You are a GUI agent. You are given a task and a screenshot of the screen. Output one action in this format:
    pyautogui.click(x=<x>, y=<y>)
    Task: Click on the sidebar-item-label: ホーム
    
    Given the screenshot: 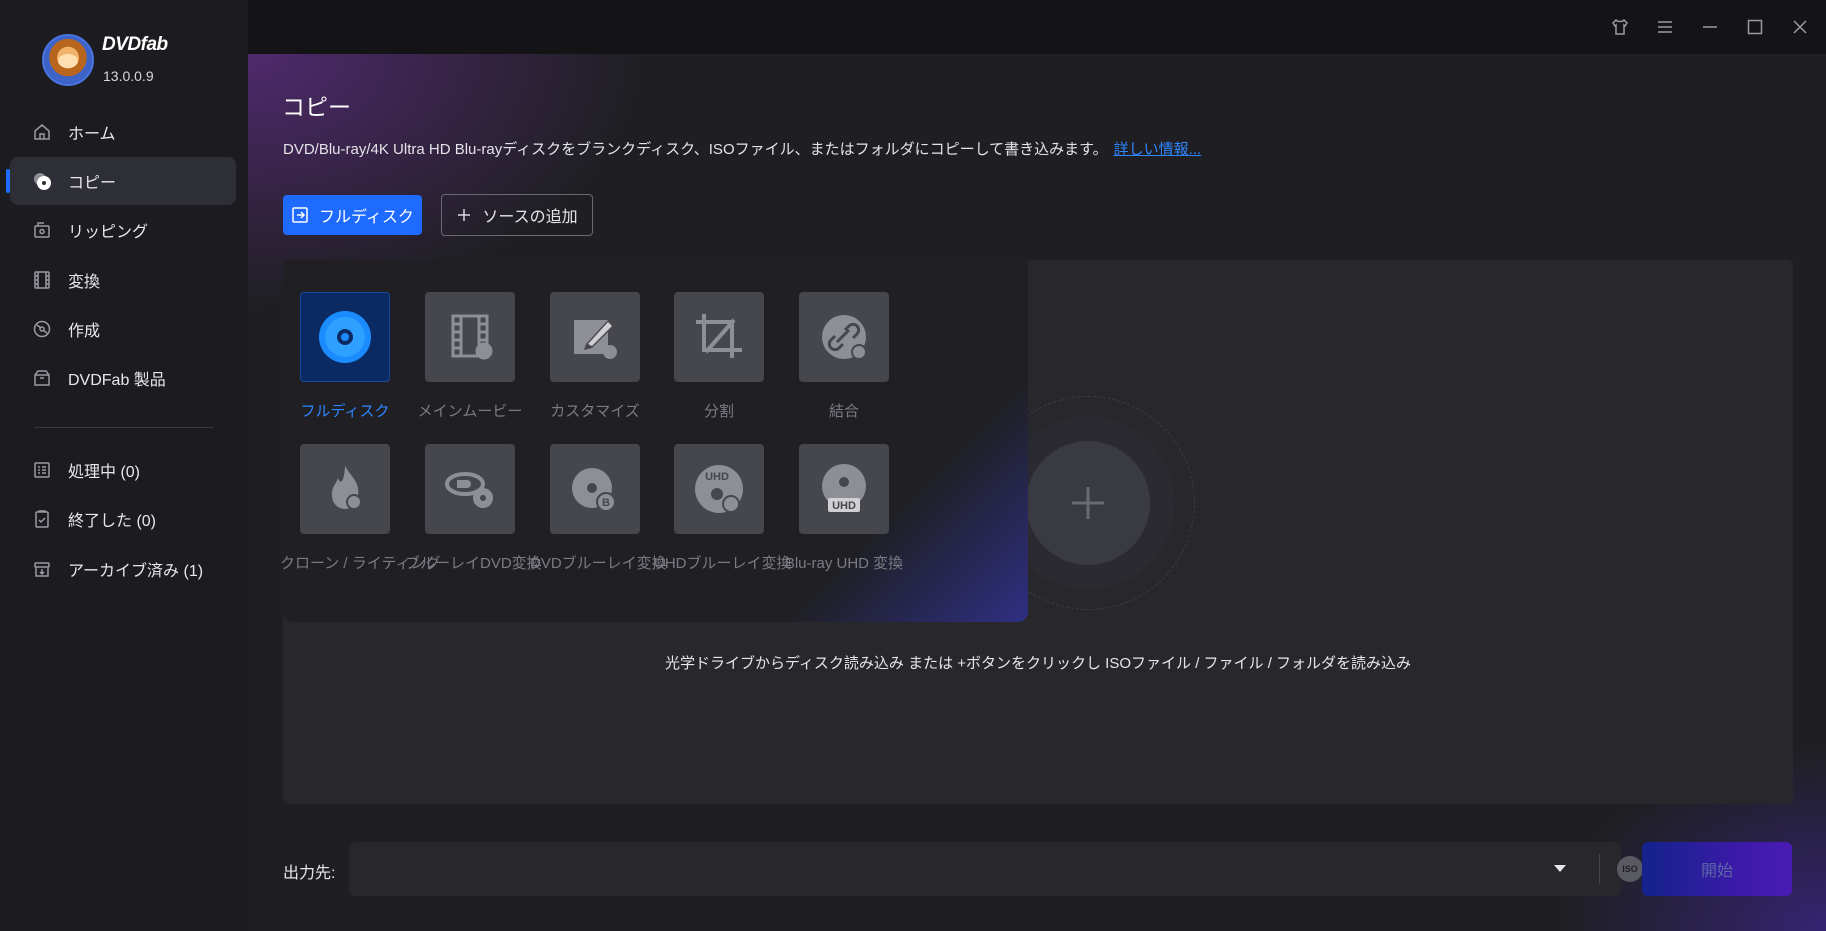 What is the action you would take?
    pyautogui.click(x=92, y=134)
    